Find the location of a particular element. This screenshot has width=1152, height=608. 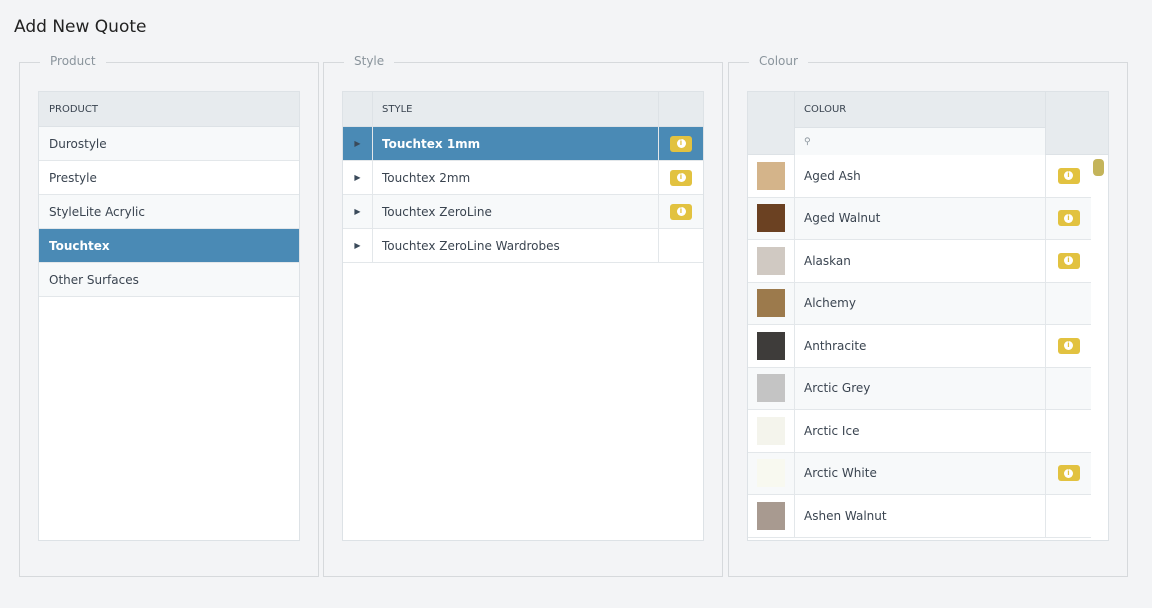

colour-row: Aged Walnut i is located at coordinates (919, 218).